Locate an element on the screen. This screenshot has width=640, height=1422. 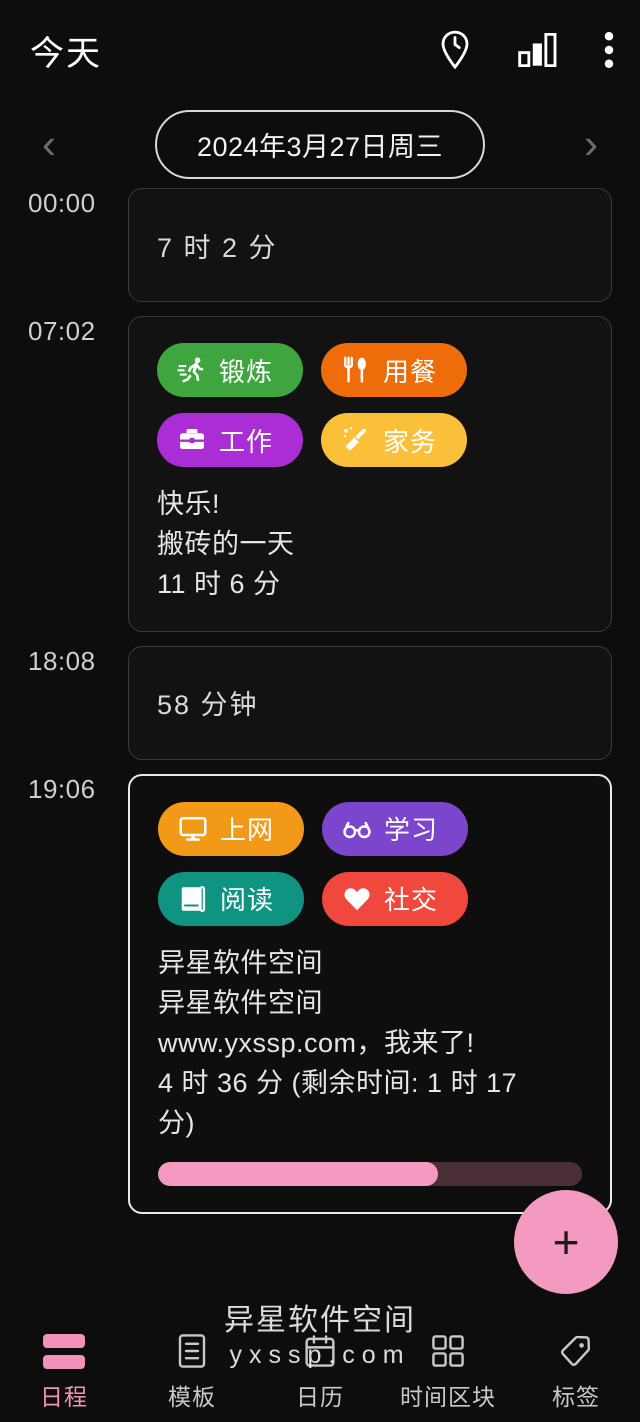
event-duration: 11 时 6 分 is located at coordinates (219, 583).